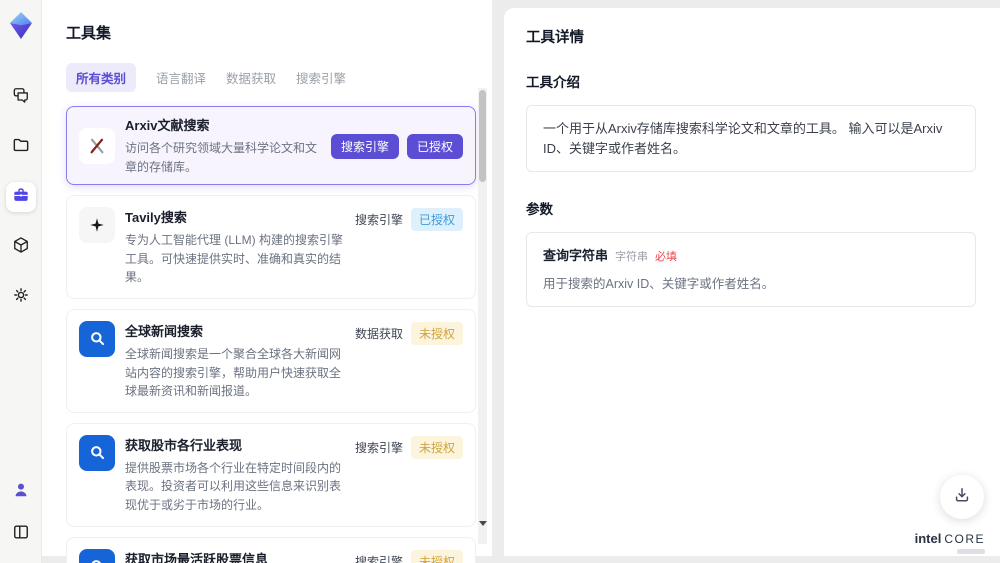 This screenshot has height=563, width=1000. I want to click on brand-core: CORE, so click(964, 539).